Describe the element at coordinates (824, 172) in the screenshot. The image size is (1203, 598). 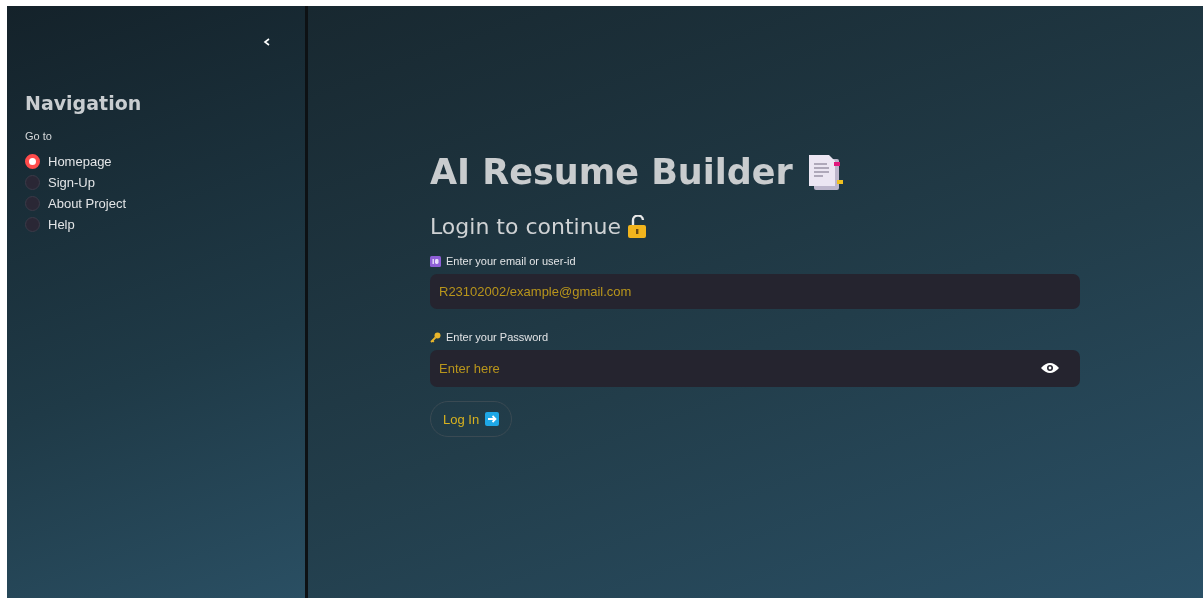
I see `document-icon` at that location.